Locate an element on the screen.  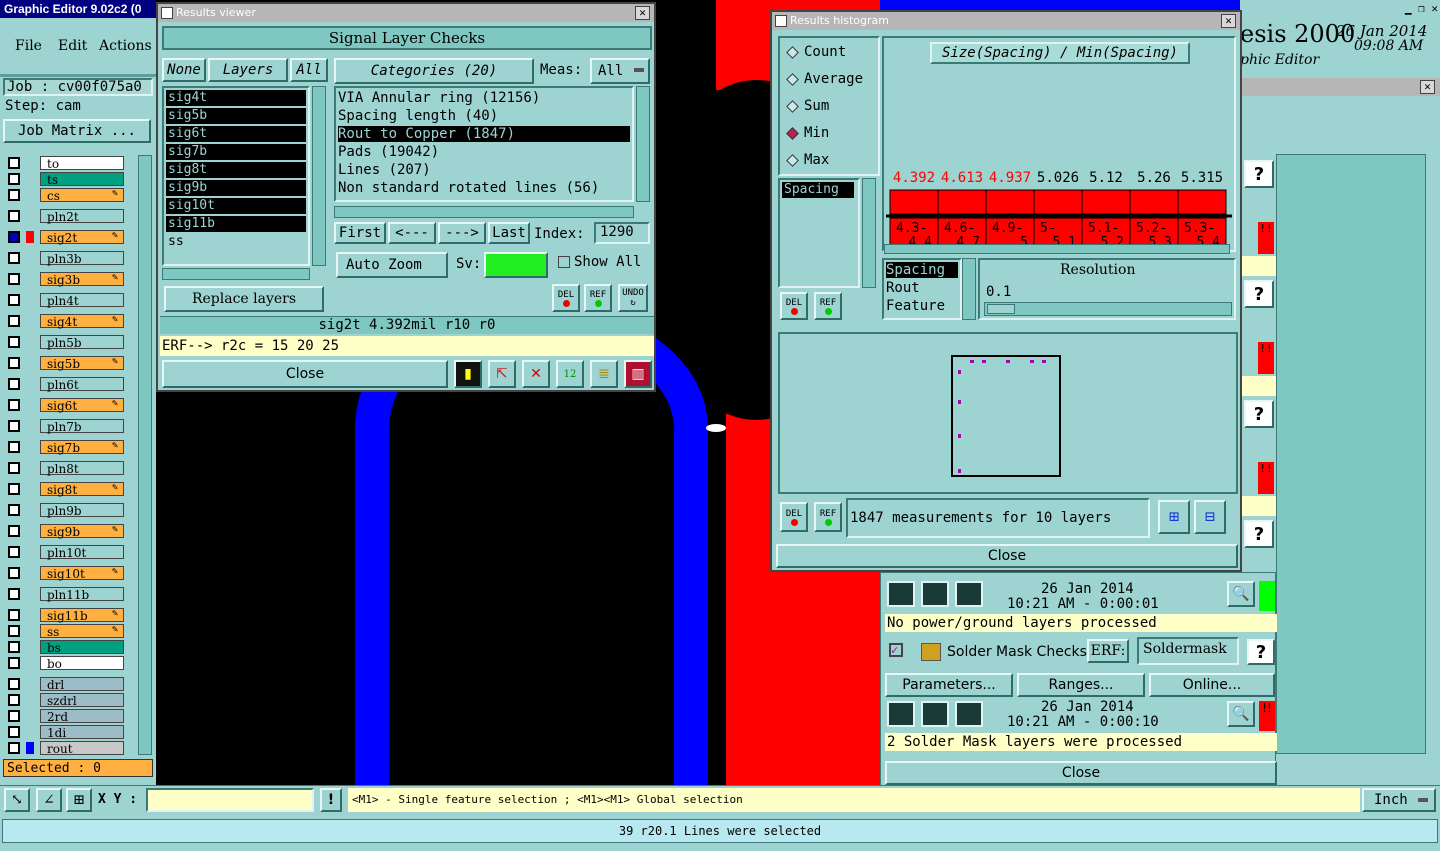
replace-layers-button: Replace layers is located at coordinates (244, 299).